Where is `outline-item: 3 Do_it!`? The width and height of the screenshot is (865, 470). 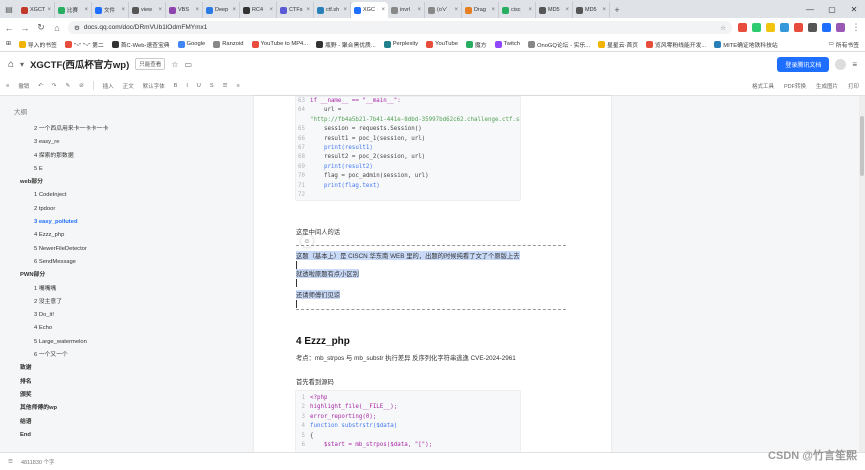 outline-item: 3 Do_it! is located at coordinates (67, 315).